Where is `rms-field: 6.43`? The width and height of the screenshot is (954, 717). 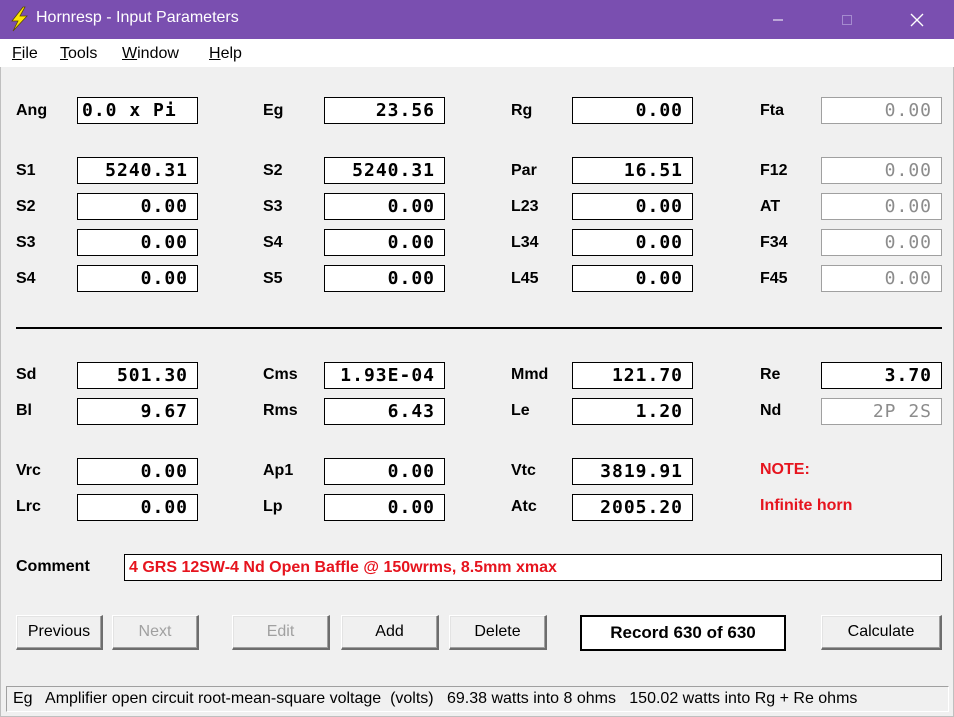
rms-field: 6.43 is located at coordinates (384, 411).